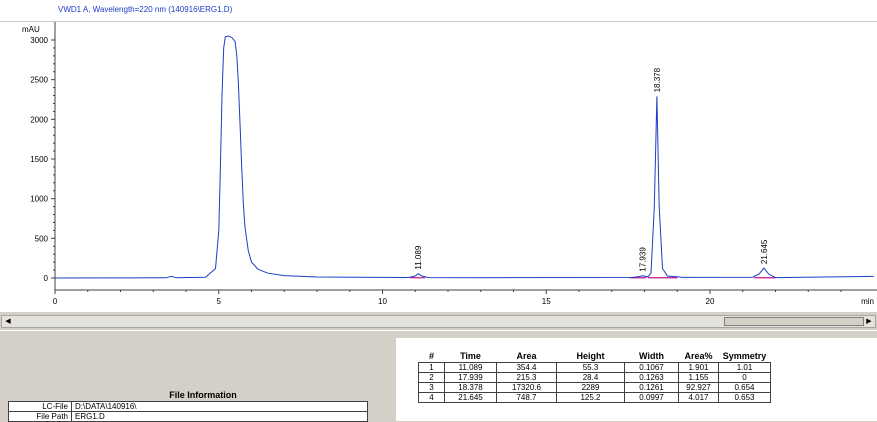  What do you see at coordinates (55, 301) in the screenshot?
I see `x-tick-label: 0` at bounding box center [55, 301].